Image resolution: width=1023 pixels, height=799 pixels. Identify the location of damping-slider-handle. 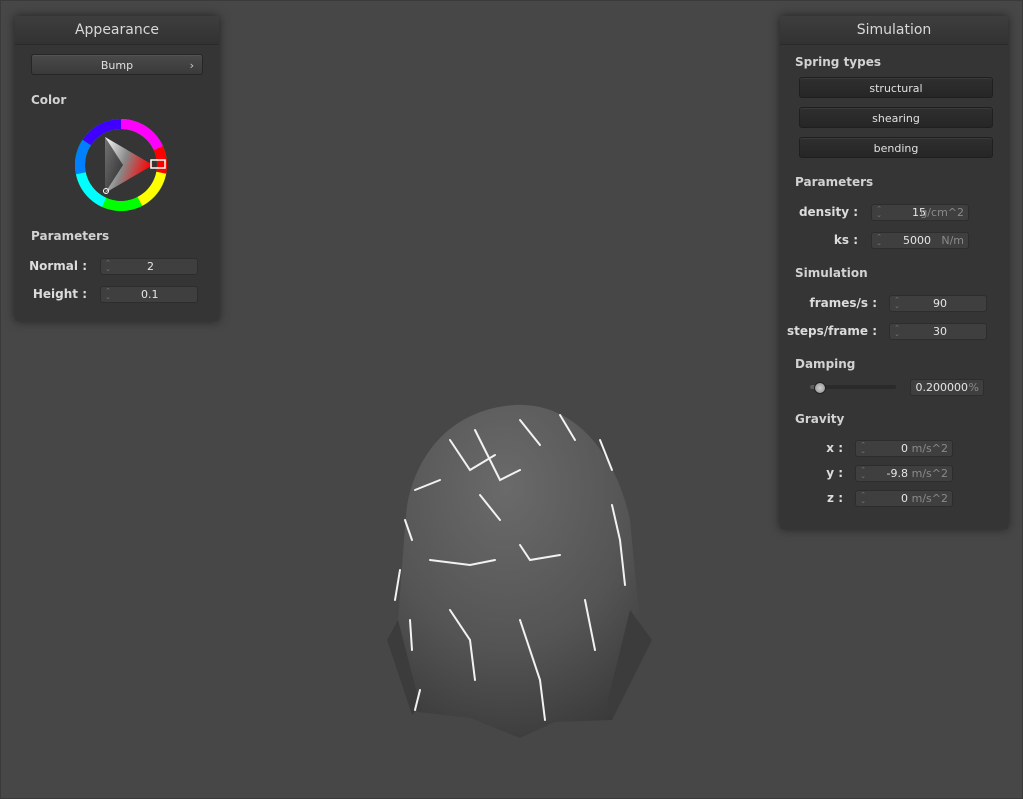
(819, 388).